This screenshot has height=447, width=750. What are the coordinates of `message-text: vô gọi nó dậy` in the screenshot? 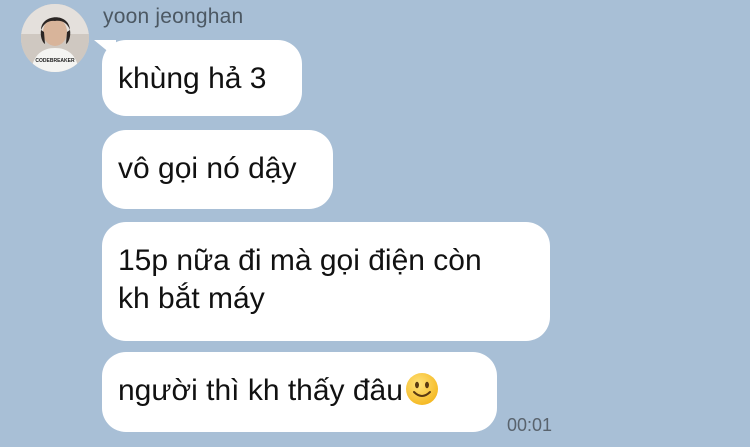 It's located at (207, 168).